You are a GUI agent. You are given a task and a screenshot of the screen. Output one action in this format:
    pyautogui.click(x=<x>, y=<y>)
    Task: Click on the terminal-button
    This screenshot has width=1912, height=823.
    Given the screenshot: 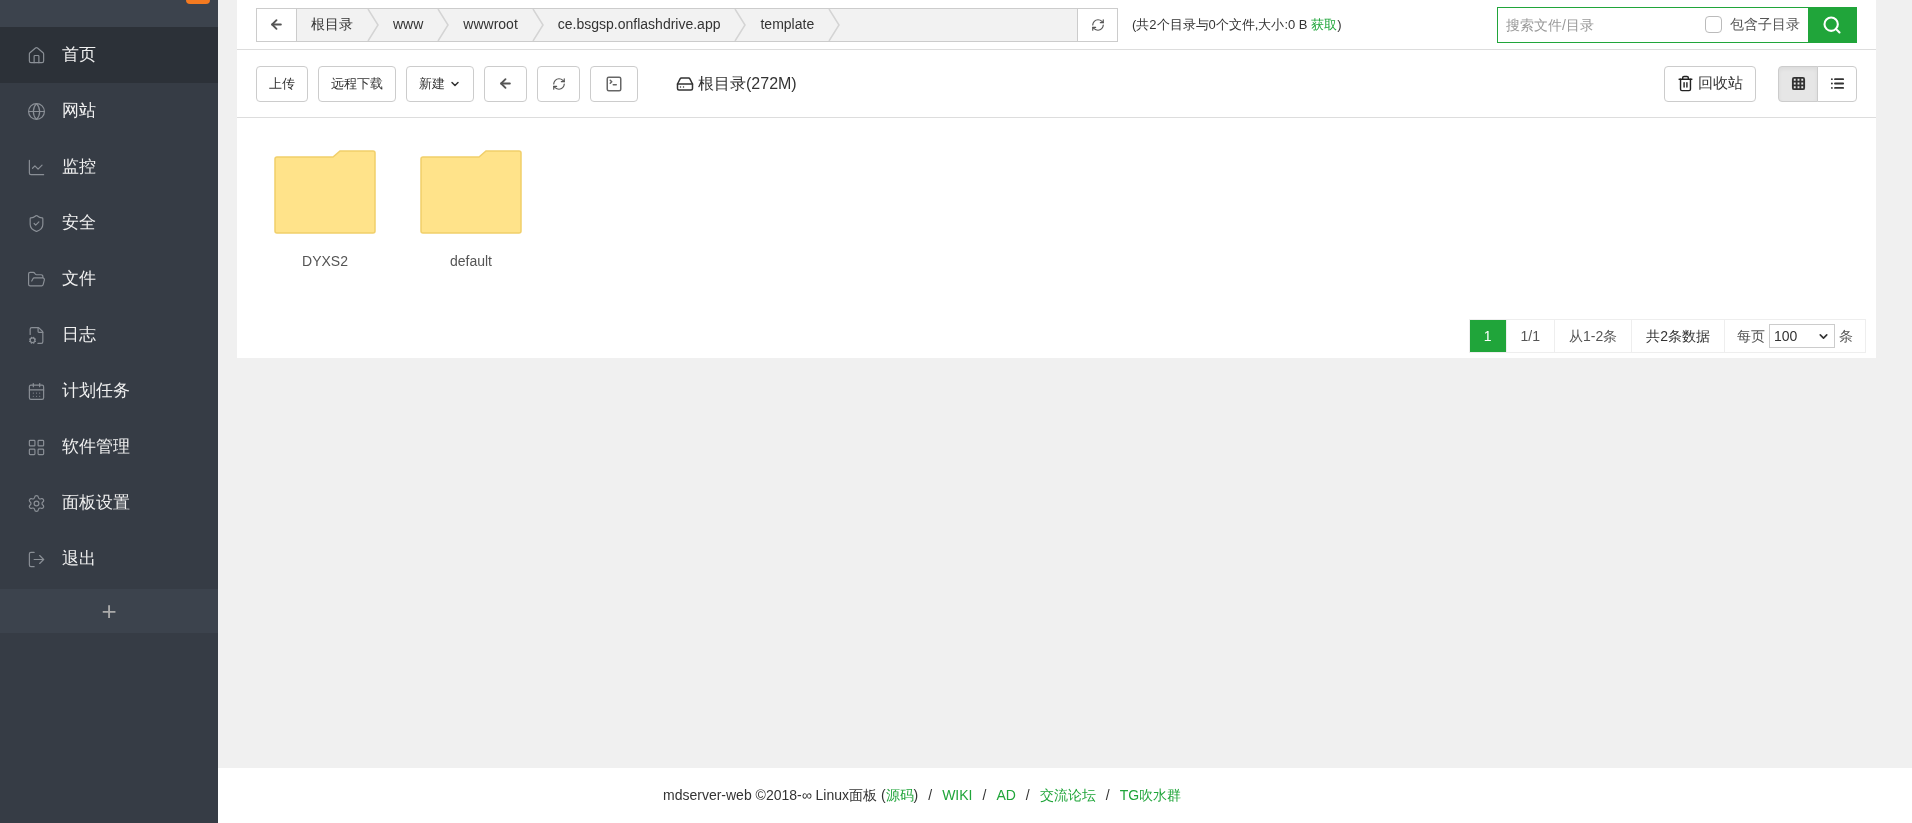 What is the action you would take?
    pyautogui.click(x=614, y=83)
    